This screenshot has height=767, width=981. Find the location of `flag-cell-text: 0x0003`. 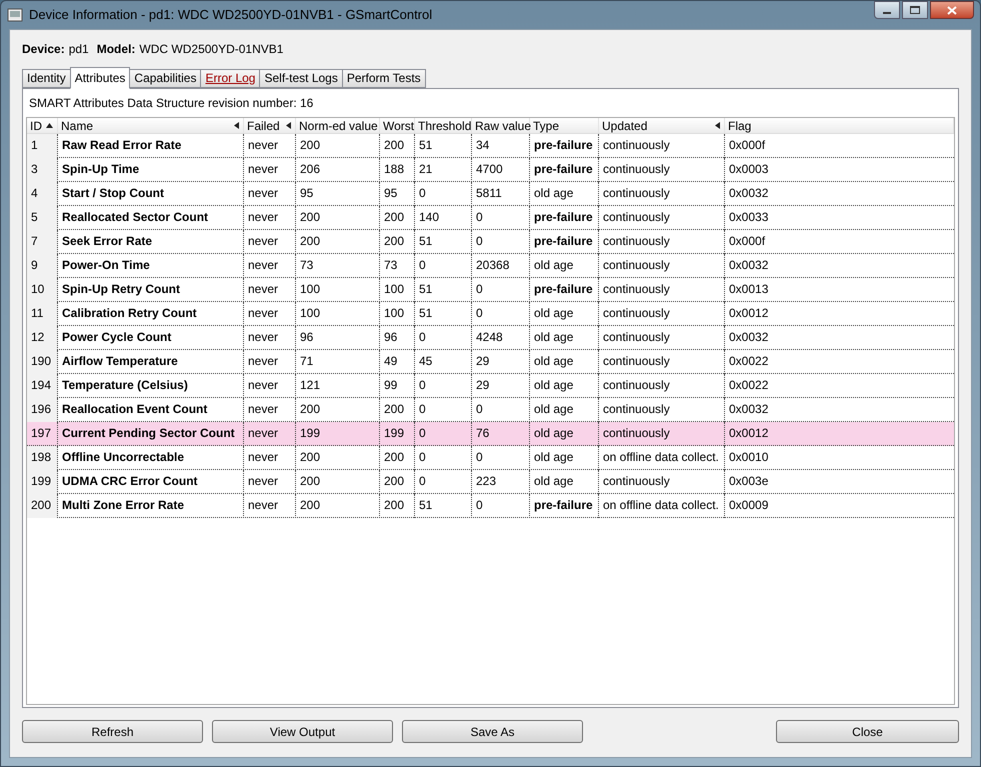

flag-cell-text: 0x0003 is located at coordinates (749, 169).